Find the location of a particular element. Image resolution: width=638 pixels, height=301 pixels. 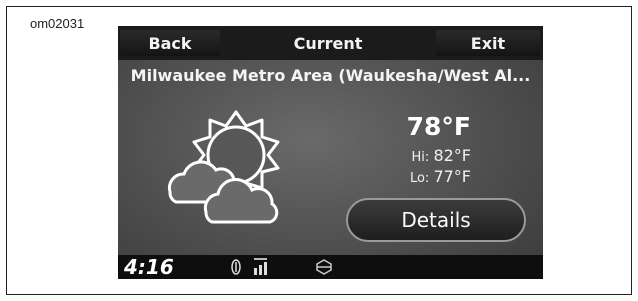

status-bar: 4:16 is located at coordinates (330, 267).